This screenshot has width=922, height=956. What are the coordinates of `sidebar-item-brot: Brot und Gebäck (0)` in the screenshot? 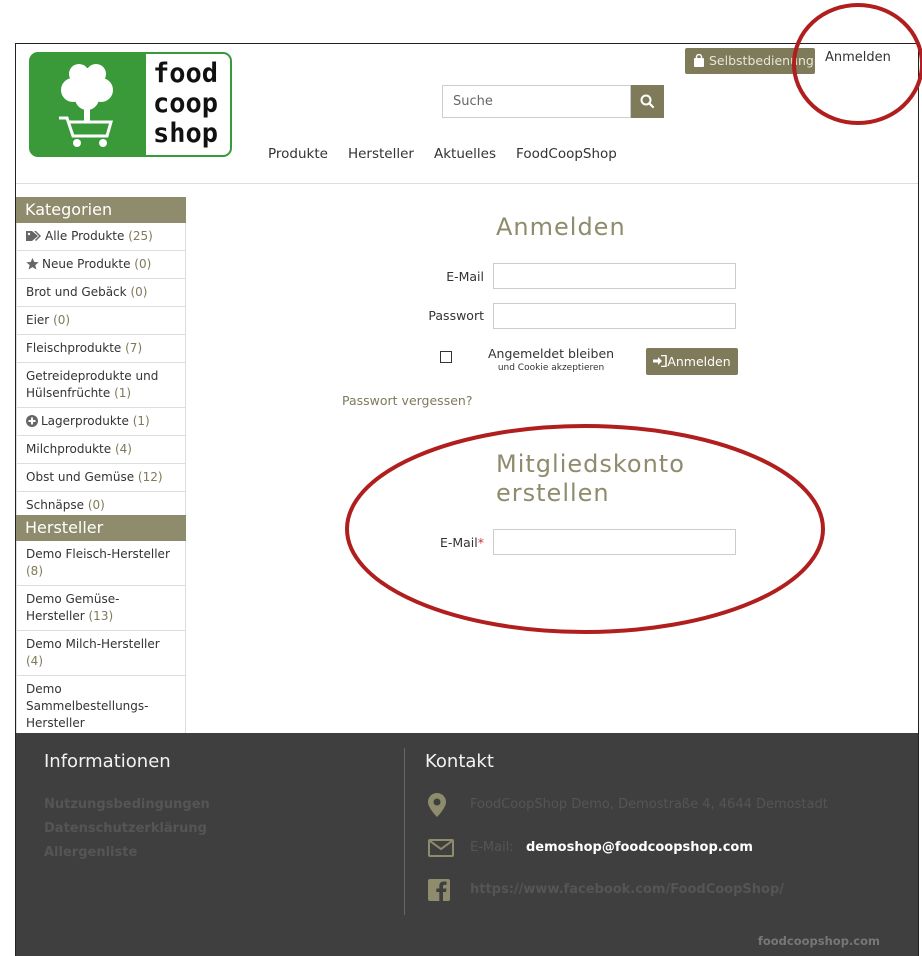 It's located at (101, 293).